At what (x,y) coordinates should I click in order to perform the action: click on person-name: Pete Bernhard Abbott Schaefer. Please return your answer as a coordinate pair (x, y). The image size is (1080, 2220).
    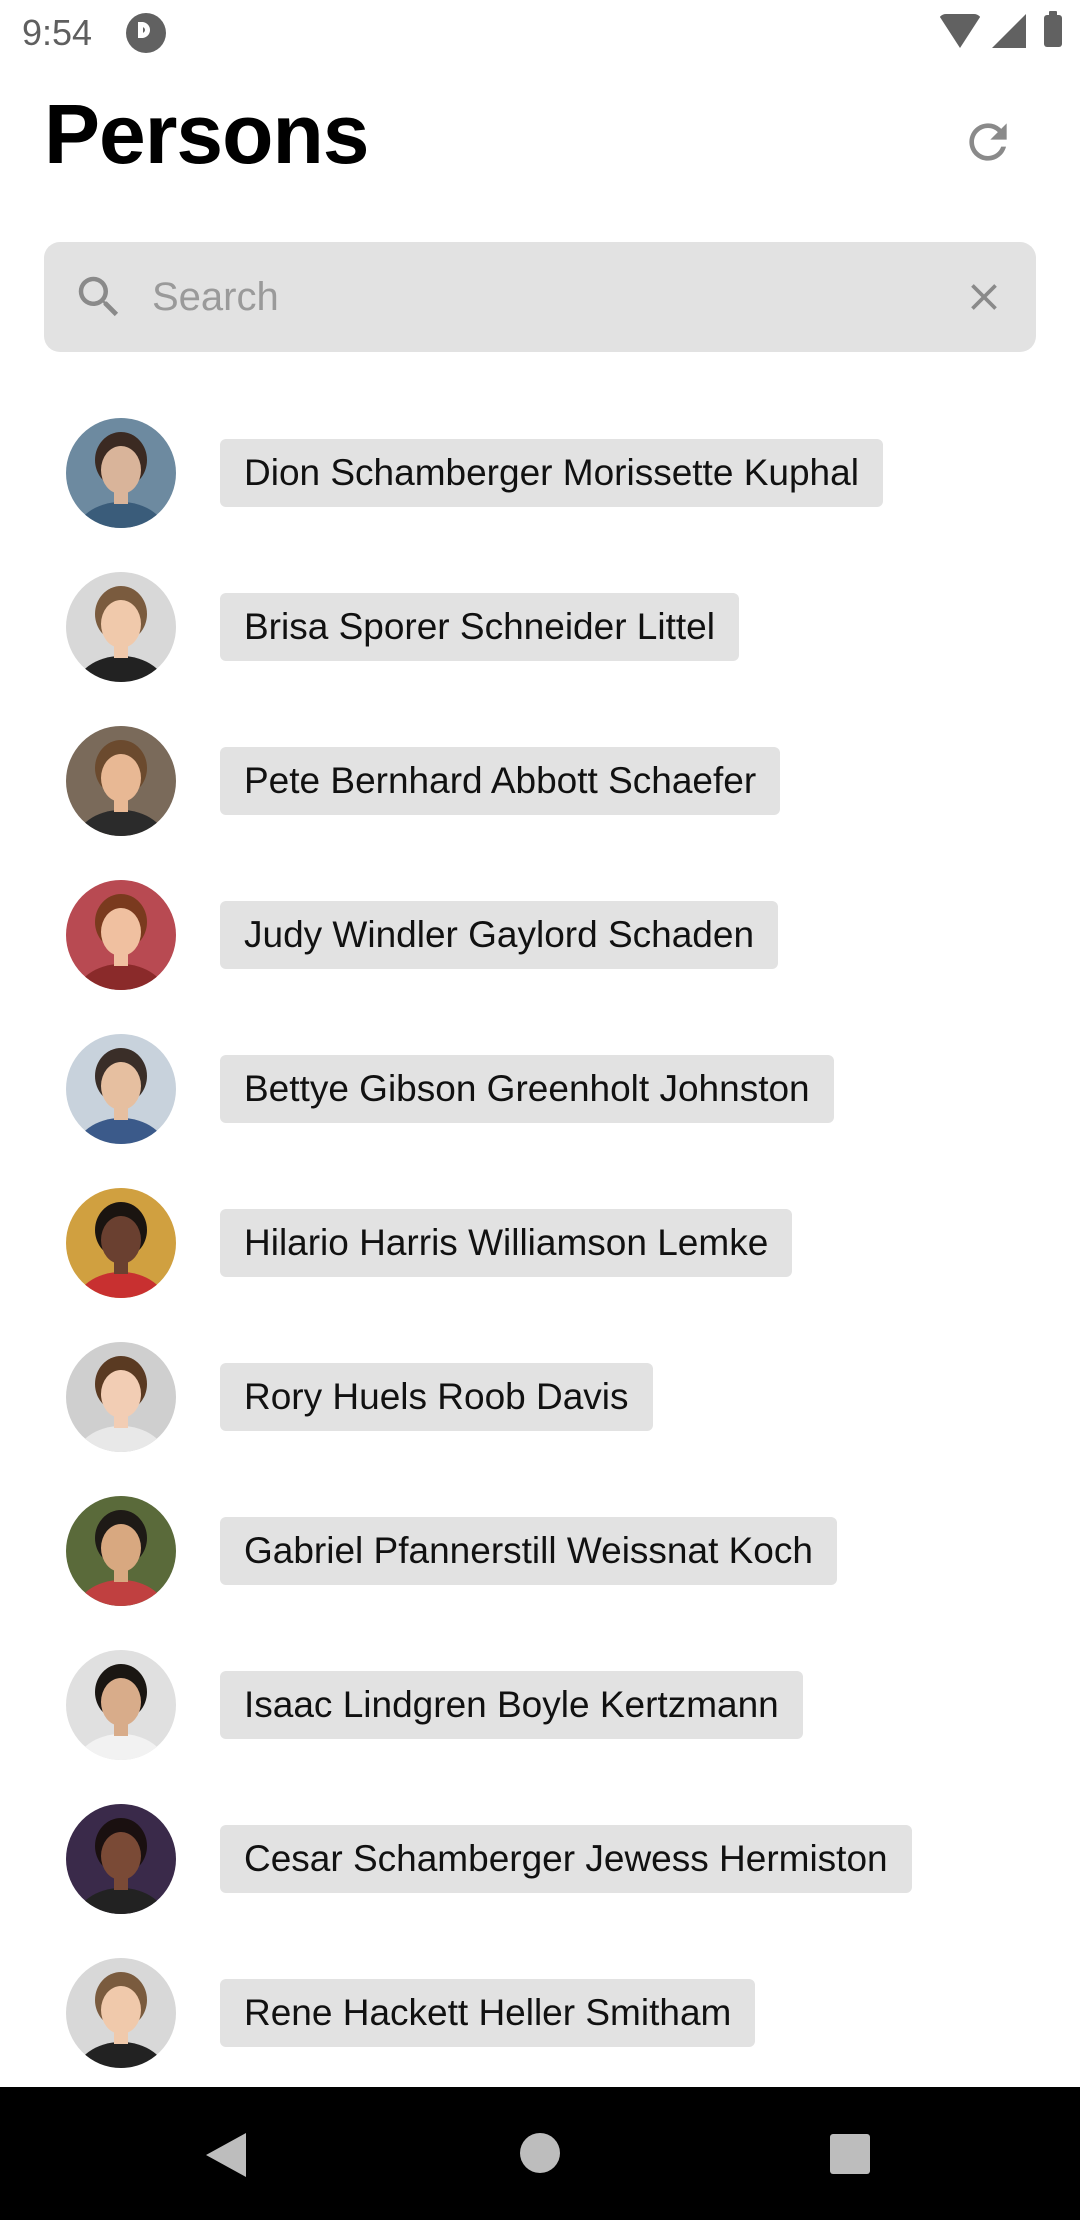
    Looking at the image, I should click on (500, 781).